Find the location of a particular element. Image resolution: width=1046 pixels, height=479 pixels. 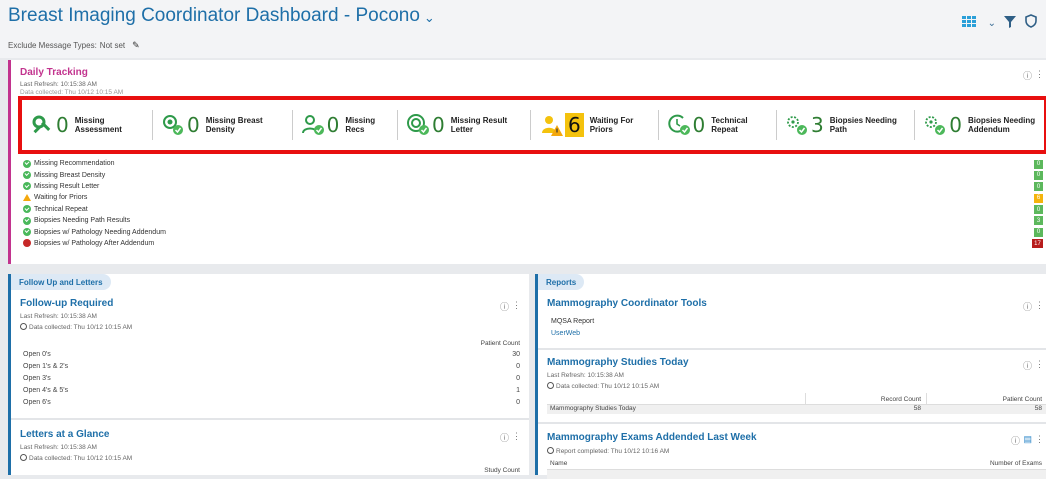

count-badge: 6 is located at coordinates (1038, 198).